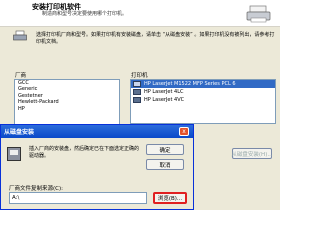 Image resolution: width=320 pixels, height=240 pixels. Describe the element at coordinates (190, 84) in the screenshot. I see `printer-item-label: HP LaserJet M1522 MFP Series PCL 6` at that location.